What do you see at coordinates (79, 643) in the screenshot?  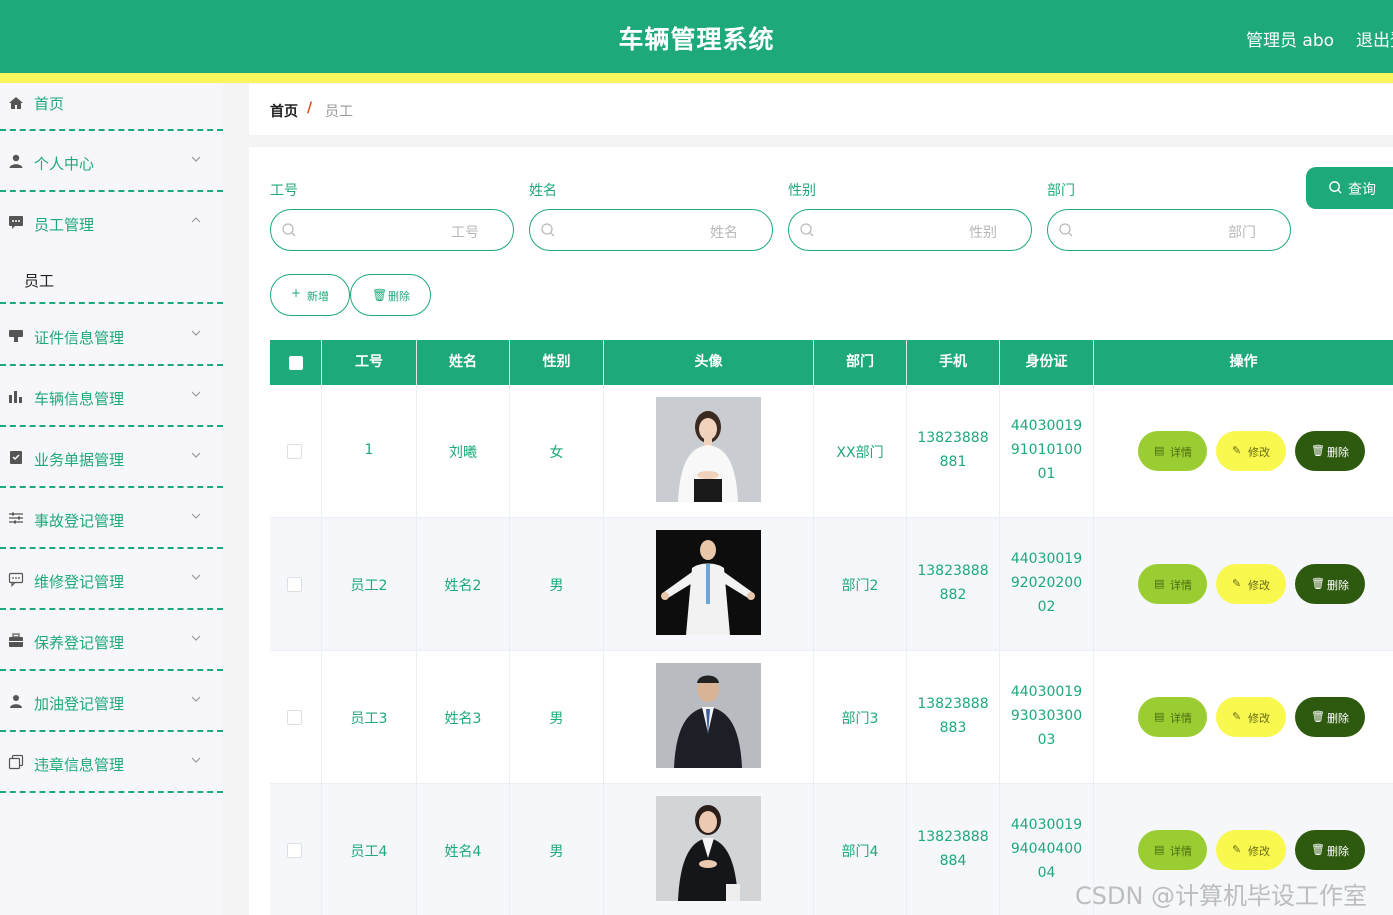 I see `sidebar-item-label: 保养登记管理` at bounding box center [79, 643].